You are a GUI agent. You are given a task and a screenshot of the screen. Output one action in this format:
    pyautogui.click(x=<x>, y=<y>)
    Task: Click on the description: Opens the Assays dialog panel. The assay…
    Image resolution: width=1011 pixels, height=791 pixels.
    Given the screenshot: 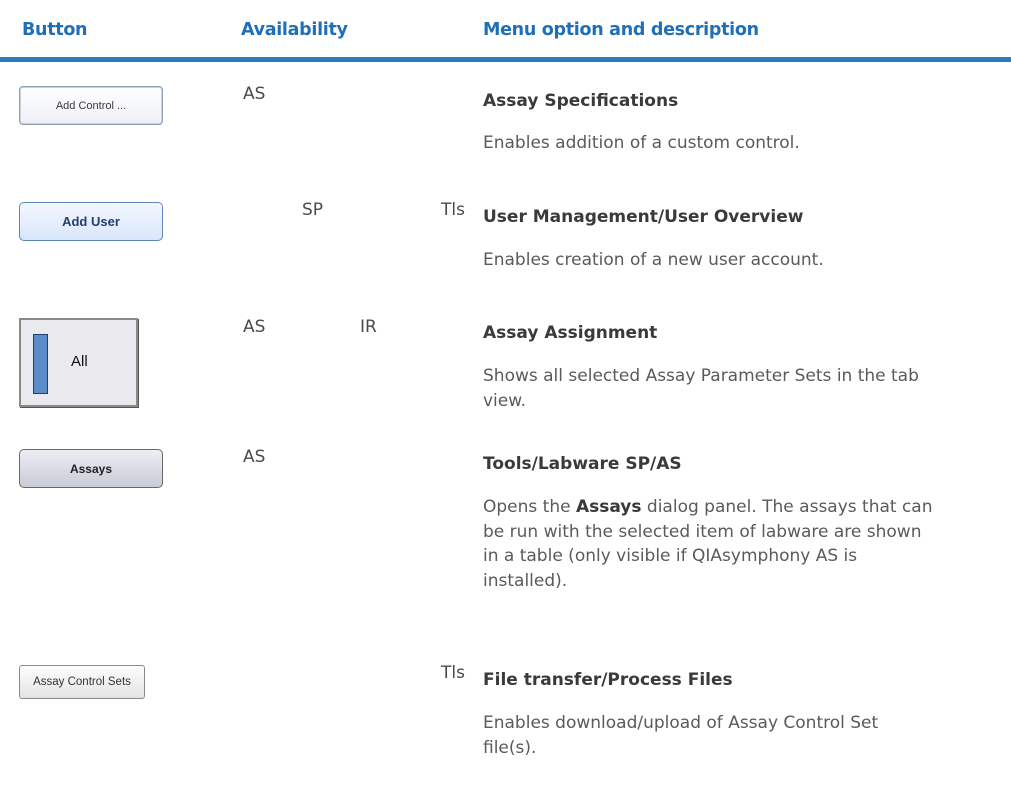 What is the action you would take?
    pyautogui.click(x=738, y=544)
    